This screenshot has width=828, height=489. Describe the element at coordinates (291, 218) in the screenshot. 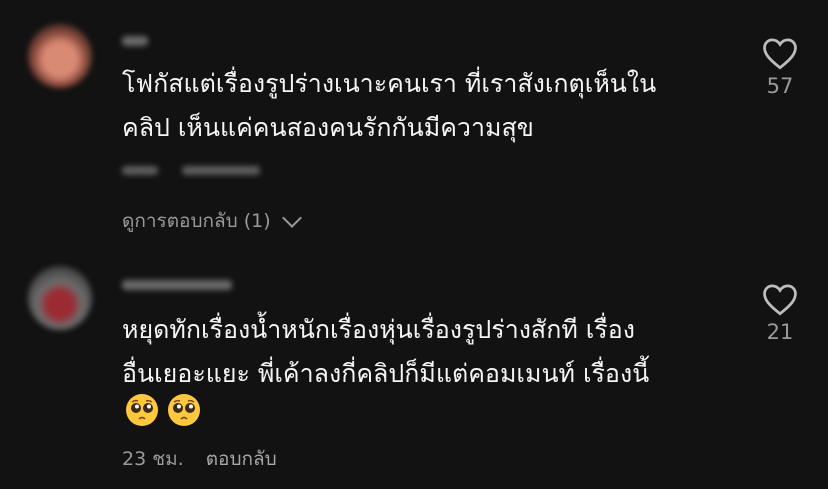

I see `chevron-down-icon` at that location.